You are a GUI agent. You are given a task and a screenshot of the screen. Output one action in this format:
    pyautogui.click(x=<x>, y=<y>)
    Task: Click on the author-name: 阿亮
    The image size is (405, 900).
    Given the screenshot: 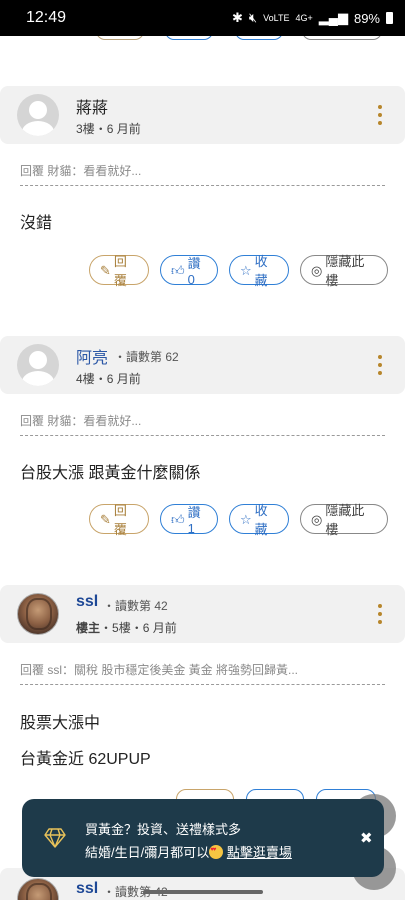 What is the action you would take?
    pyautogui.click(x=92, y=356)
    